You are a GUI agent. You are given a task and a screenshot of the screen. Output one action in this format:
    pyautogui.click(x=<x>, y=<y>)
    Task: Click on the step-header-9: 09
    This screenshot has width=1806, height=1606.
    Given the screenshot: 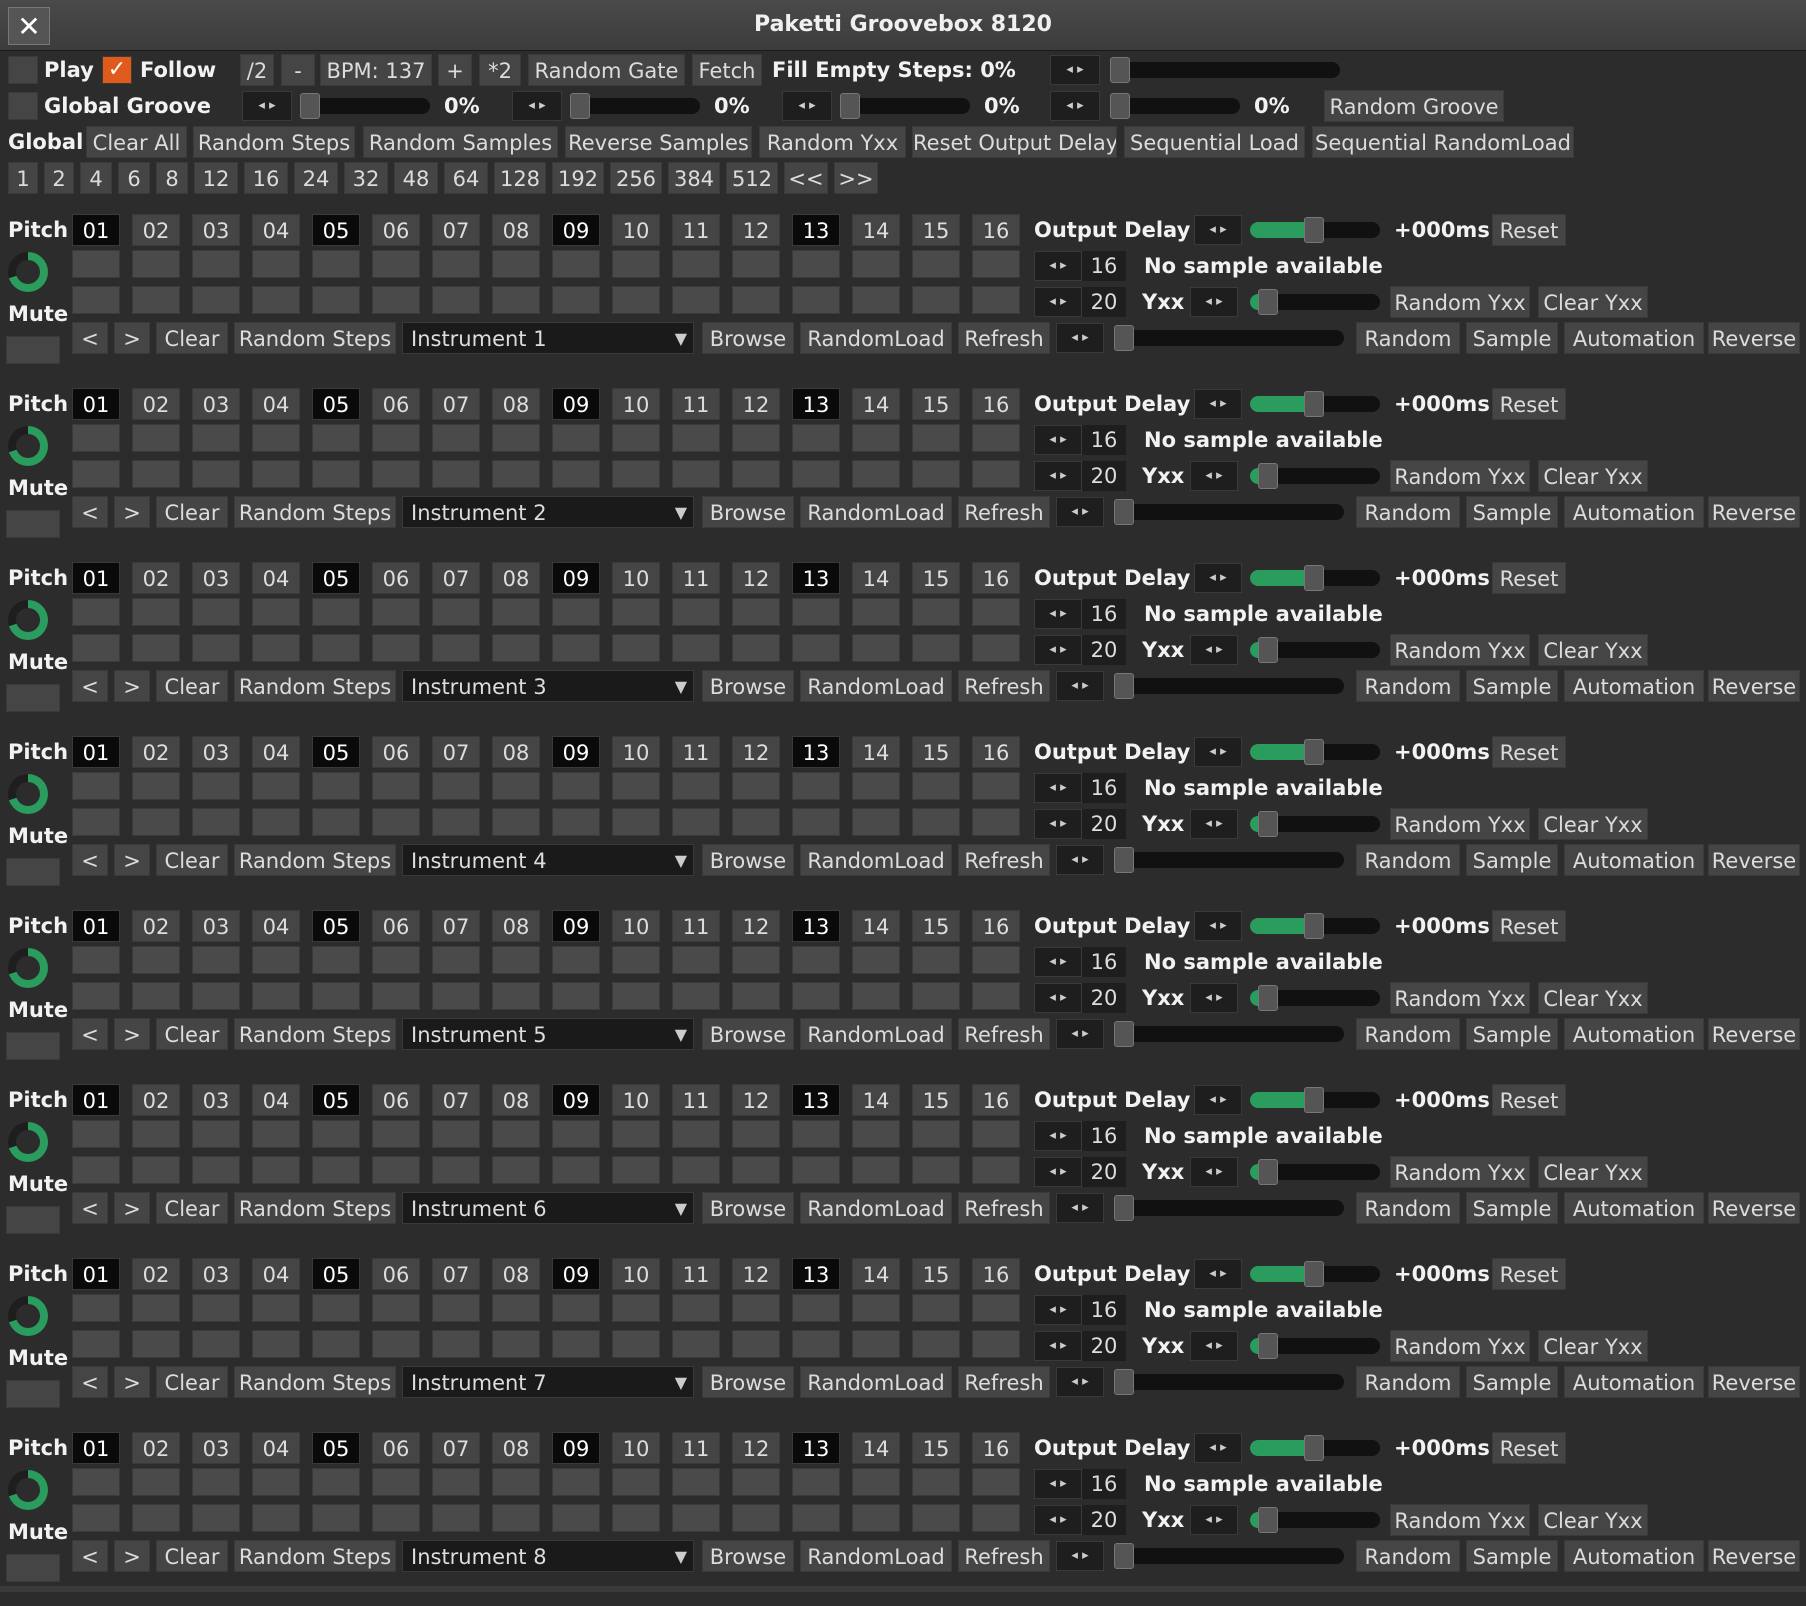 What is the action you would take?
    pyautogui.click(x=576, y=578)
    